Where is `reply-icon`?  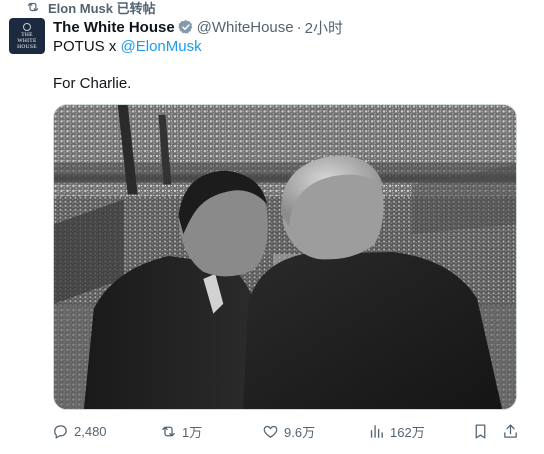
reply-icon is located at coordinates (60, 431).